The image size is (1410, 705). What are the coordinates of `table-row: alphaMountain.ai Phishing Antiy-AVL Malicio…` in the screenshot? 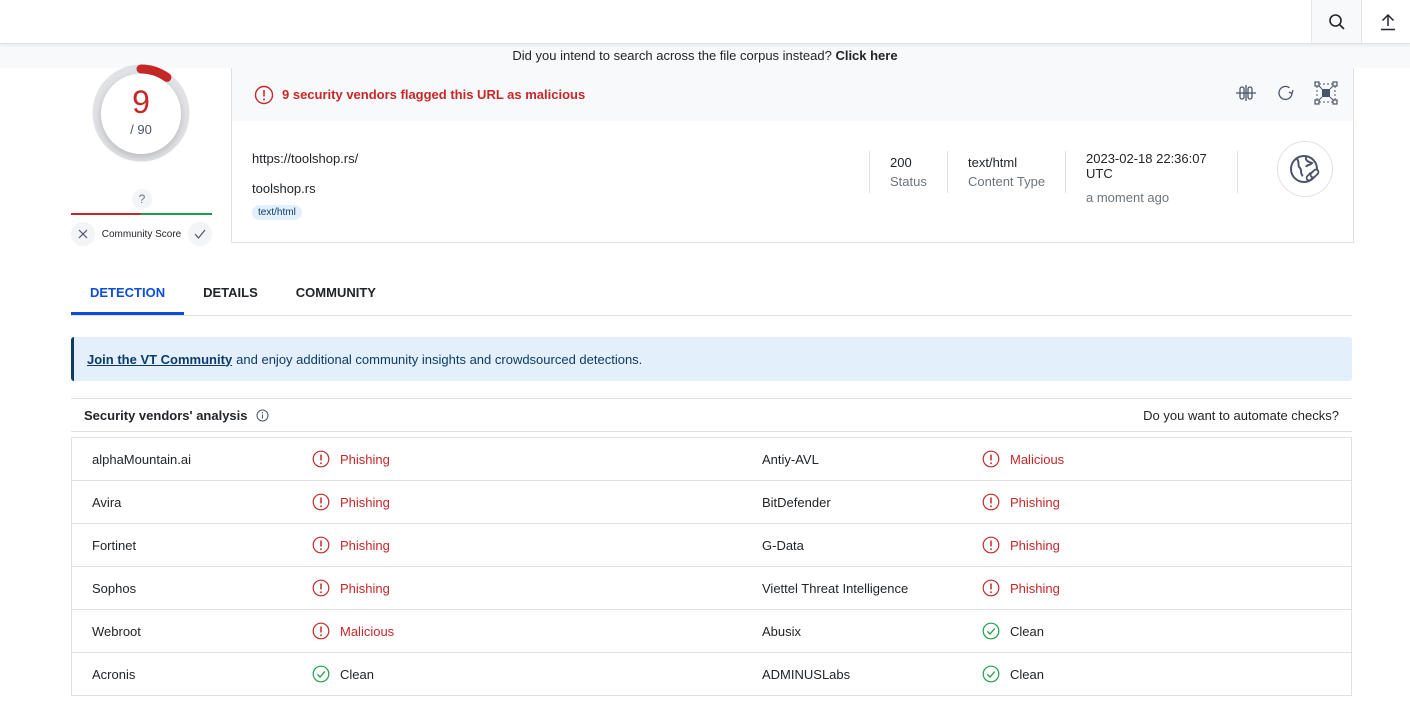 It's located at (711, 459).